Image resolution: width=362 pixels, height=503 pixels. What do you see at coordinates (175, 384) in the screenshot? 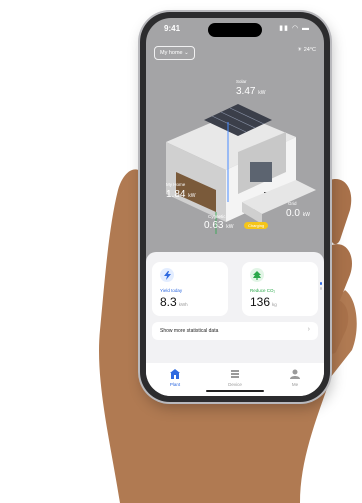
I see `tab-plant-label: Plant` at bounding box center [175, 384].